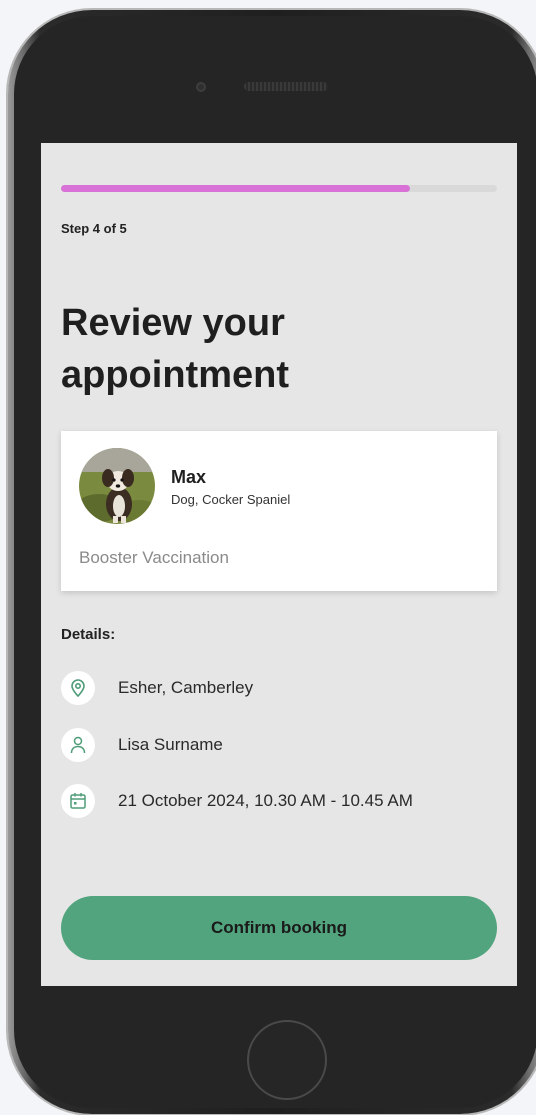  Describe the element at coordinates (287, 1060) in the screenshot. I see `home-button` at that location.